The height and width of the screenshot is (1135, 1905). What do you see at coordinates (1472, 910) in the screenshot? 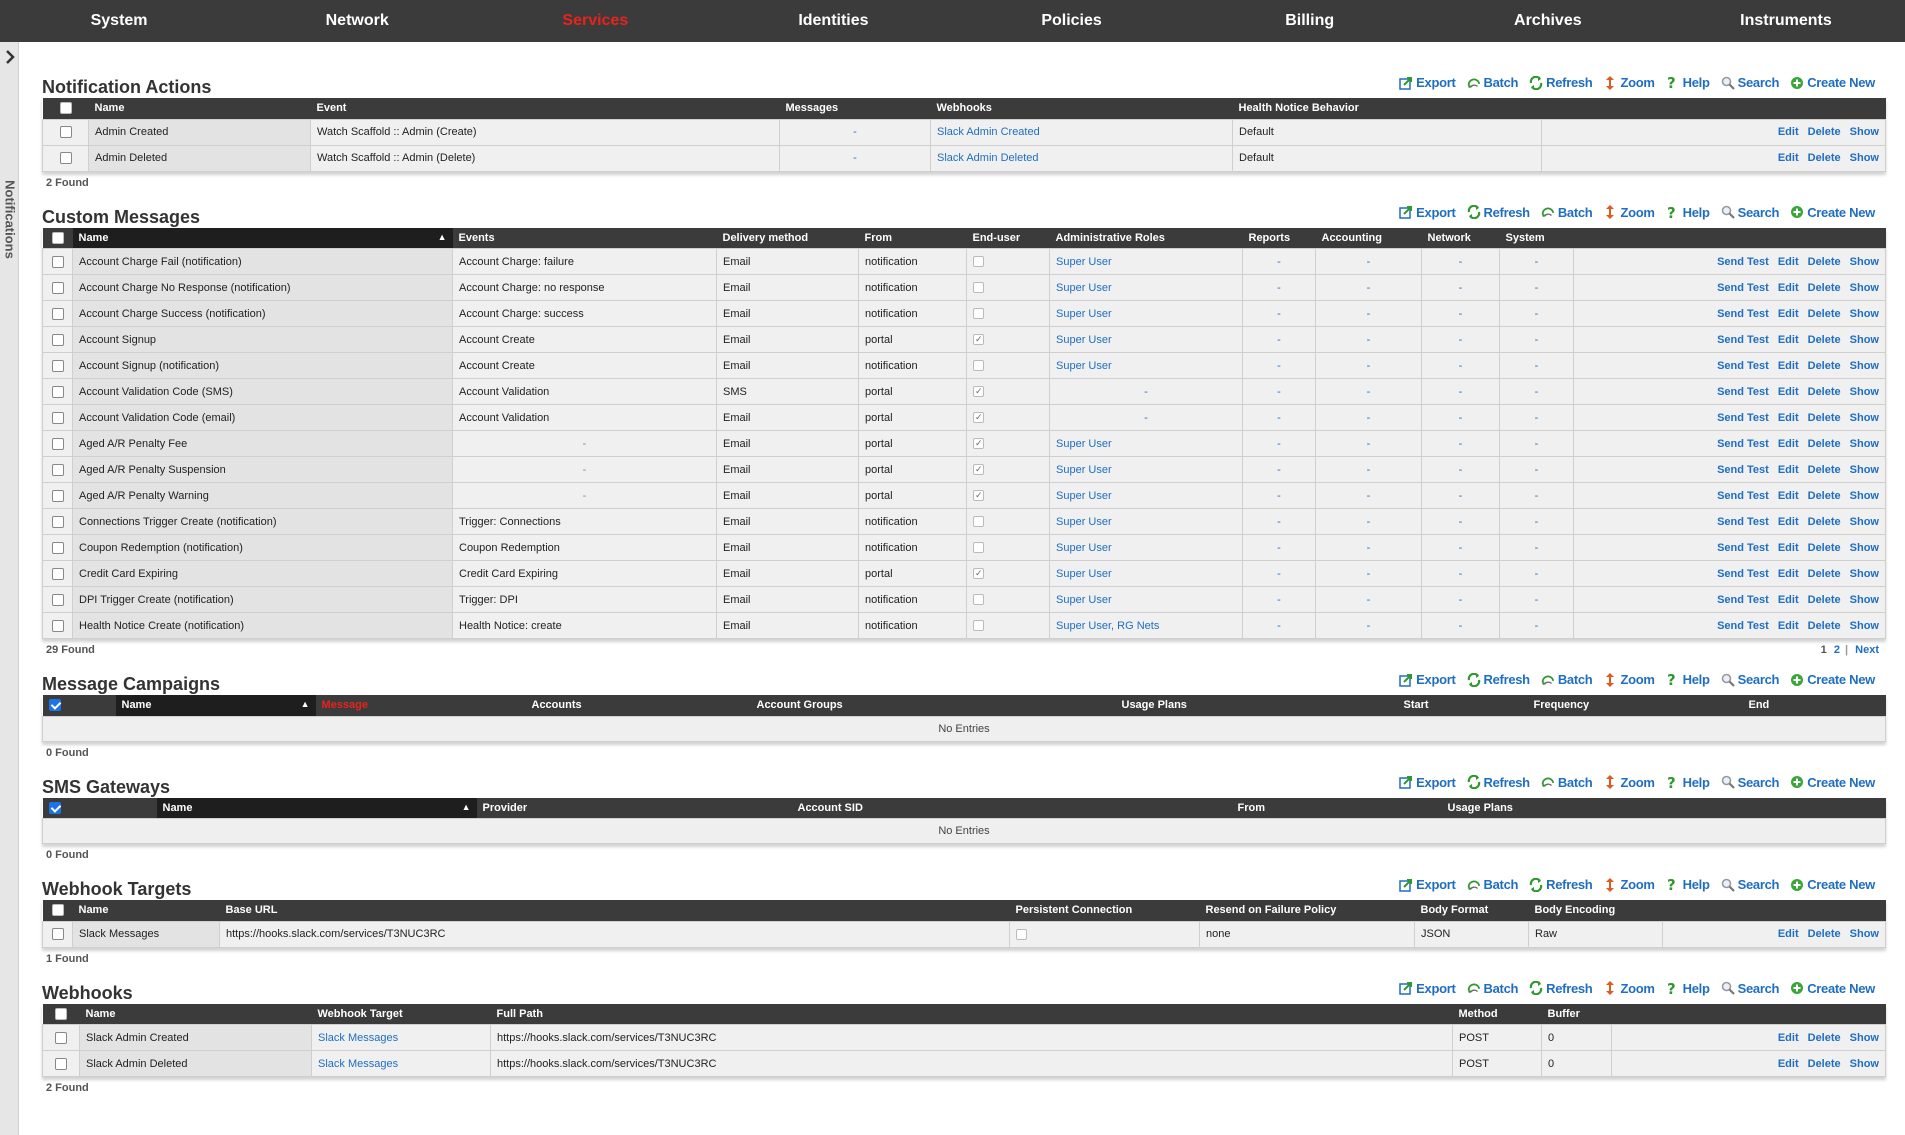
I see `column-header: Body Format` at bounding box center [1472, 910].